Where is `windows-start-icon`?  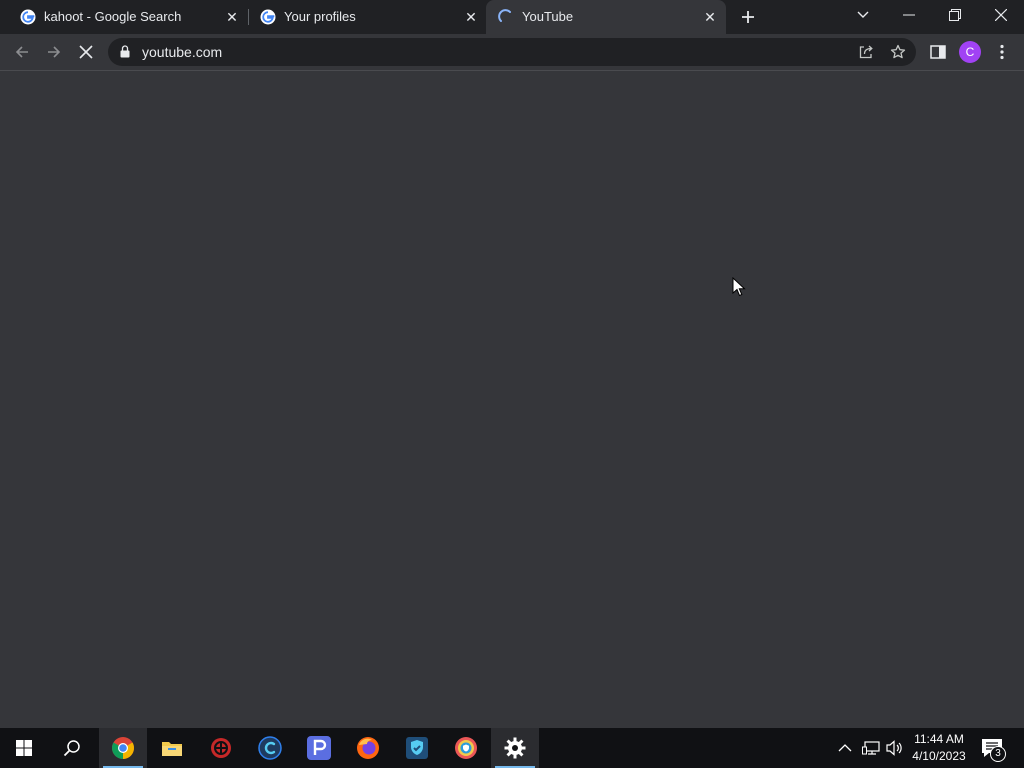
windows-start-icon is located at coordinates (24, 748).